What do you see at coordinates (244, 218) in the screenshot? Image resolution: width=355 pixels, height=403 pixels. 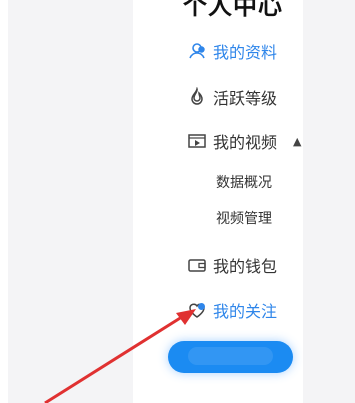 I see `sidebar-subitem-video-management: 视频管理` at bounding box center [244, 218].